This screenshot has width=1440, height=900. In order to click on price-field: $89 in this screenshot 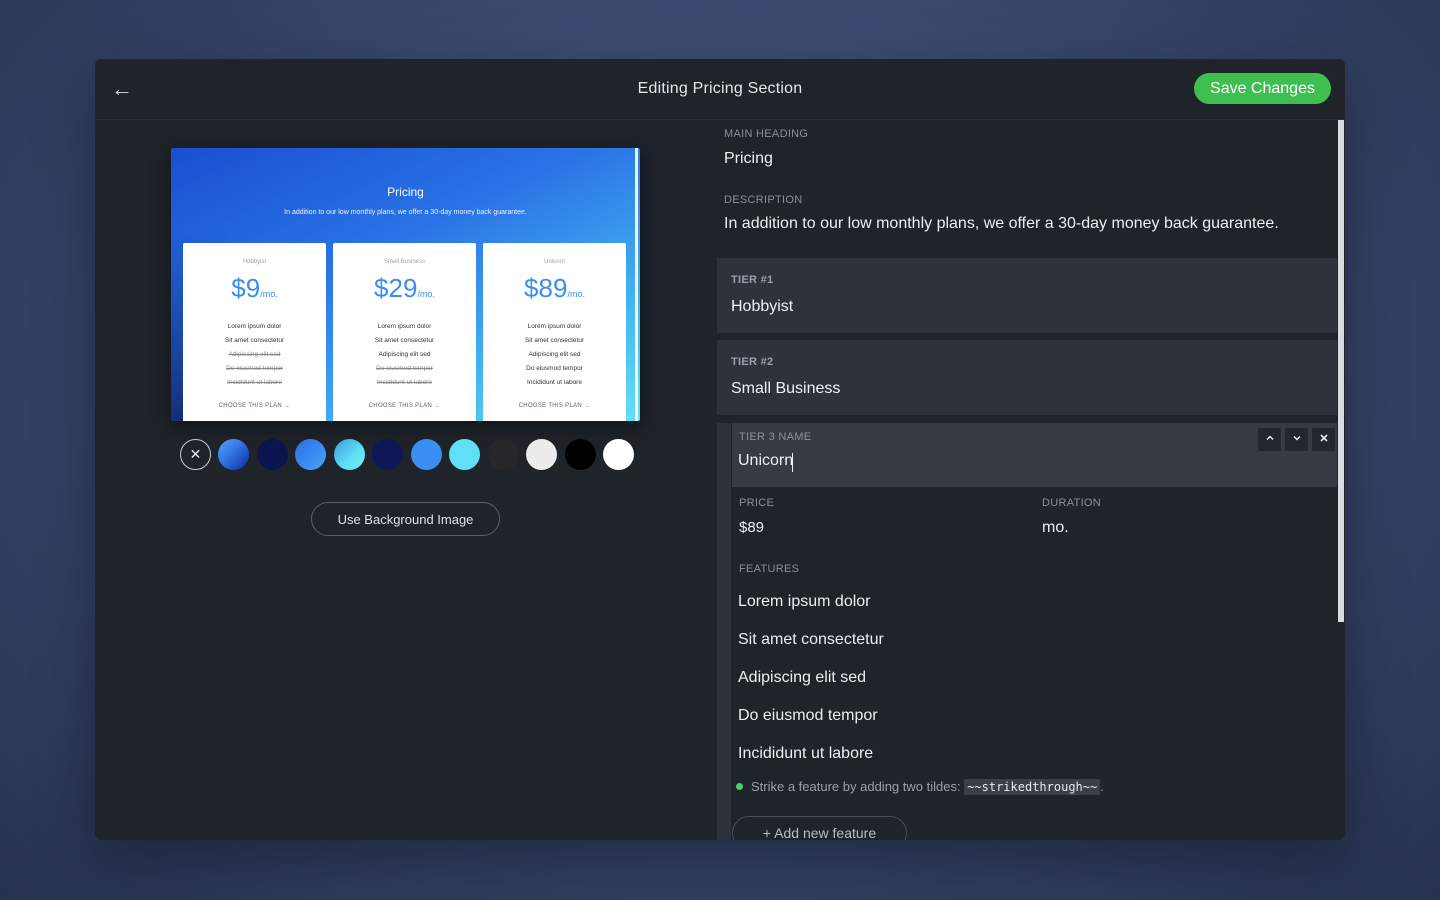, I will do `click(751, 527)`.